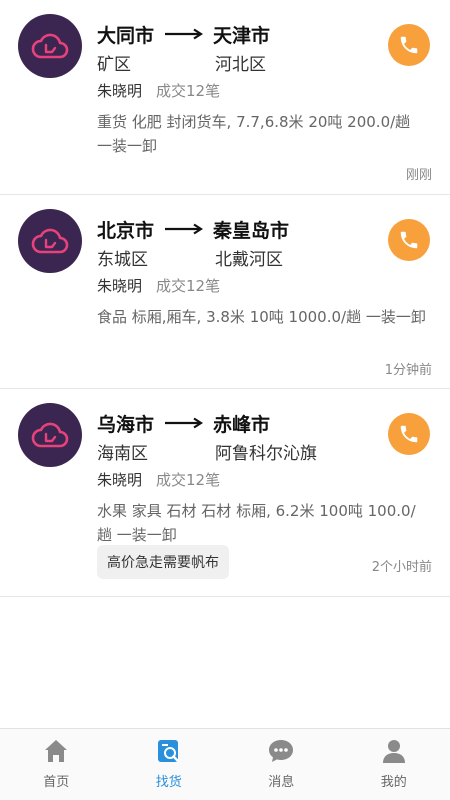 The height and width of the screenshot is (800, 450). I want to click on origin-city: 大同市, so click(126, 35).